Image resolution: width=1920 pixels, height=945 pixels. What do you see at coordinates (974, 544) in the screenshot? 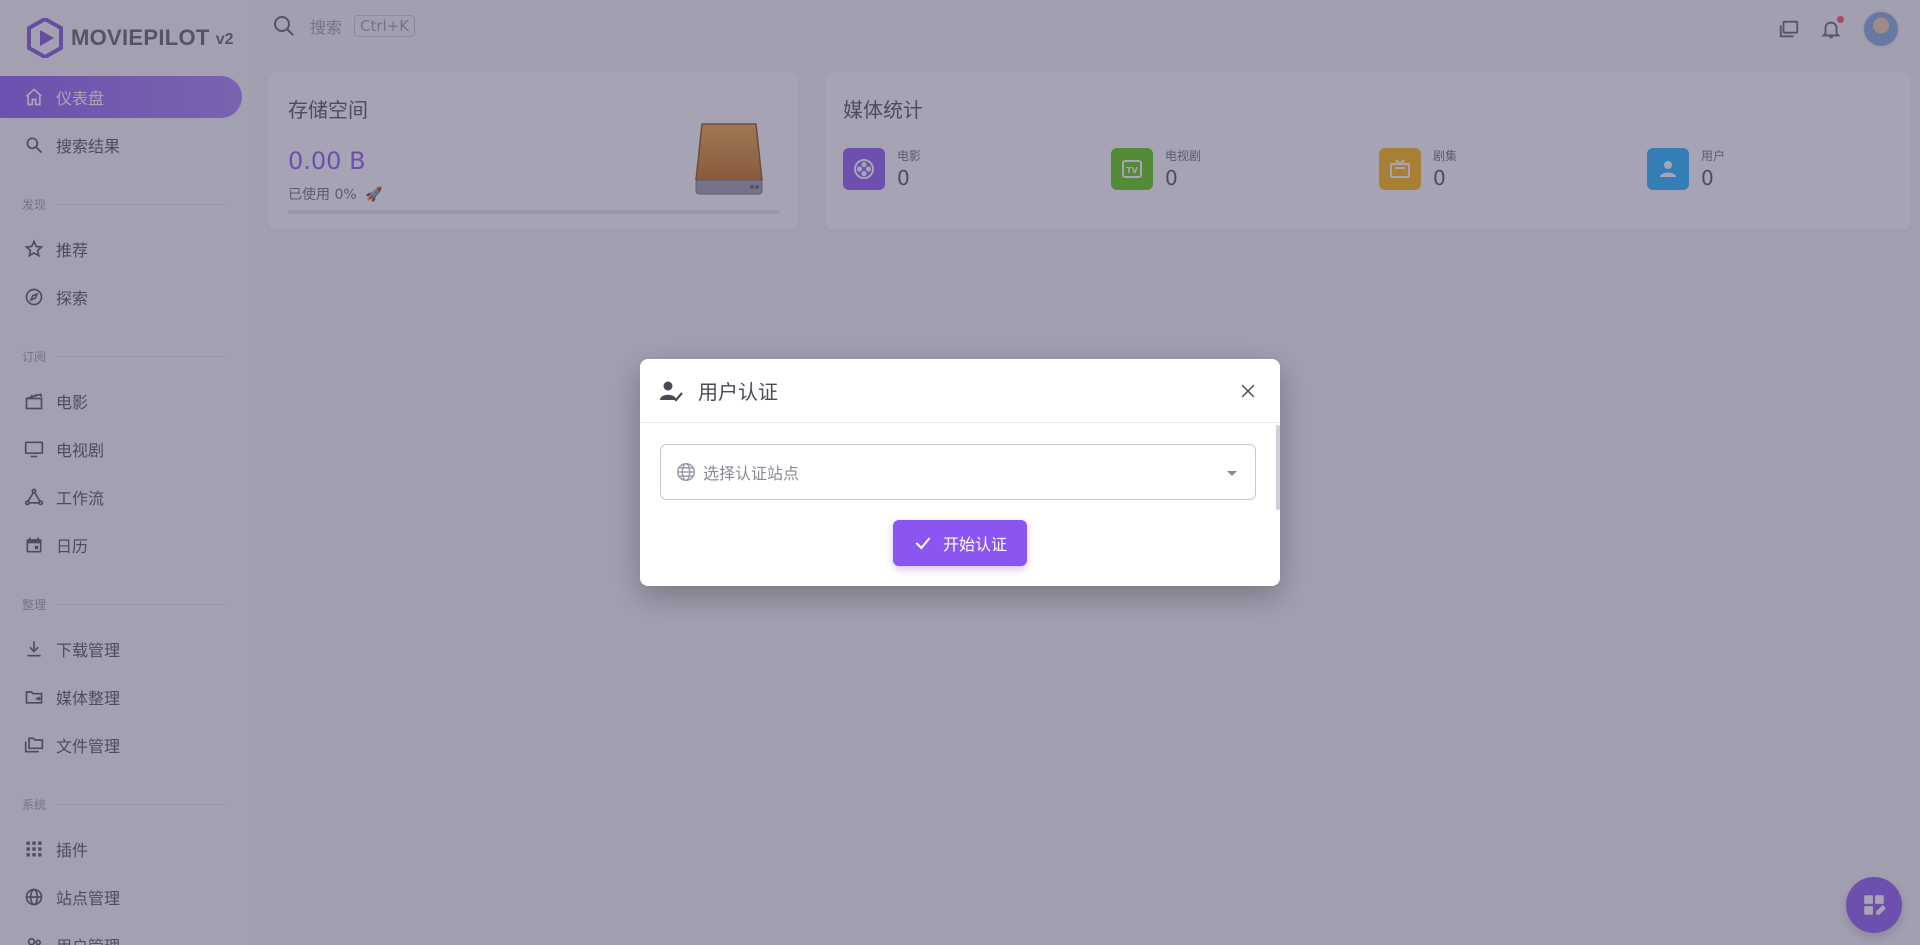
I see `start-auth-label: 开始认证` at bounding box center [974, 544].